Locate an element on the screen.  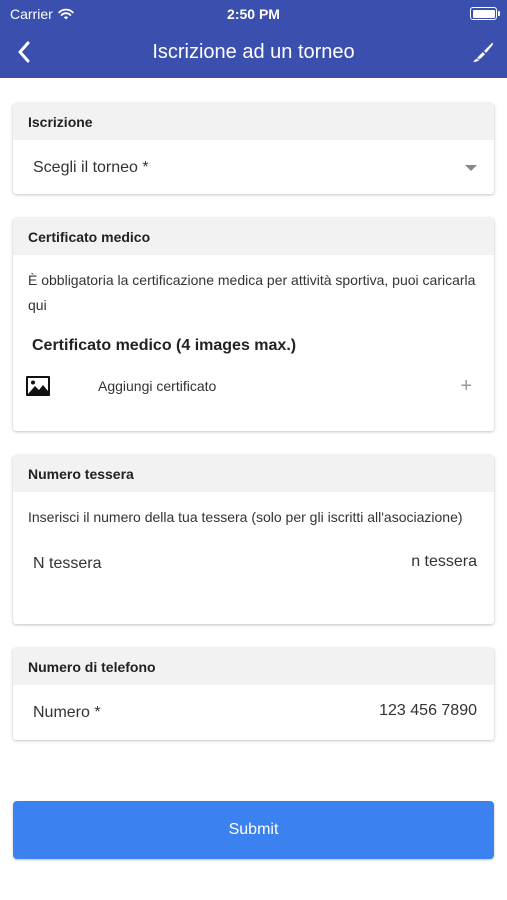
clock: 2:50 PM is located at coordinates (253, 14).